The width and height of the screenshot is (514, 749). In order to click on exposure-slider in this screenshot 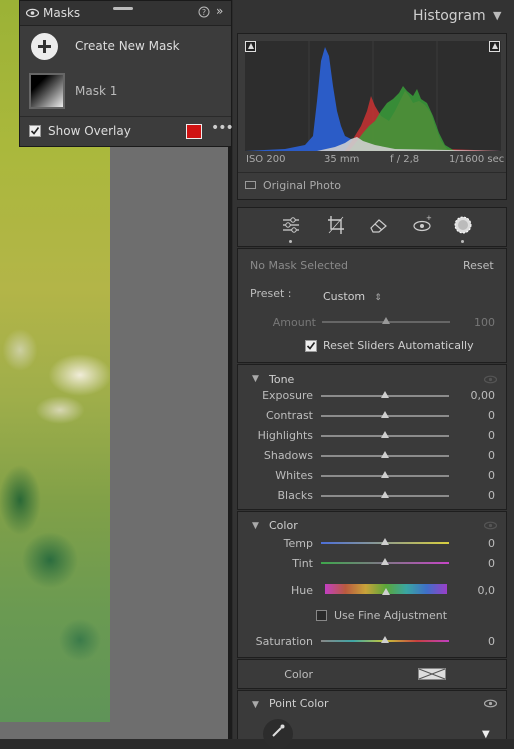, I will do `click(385, 394)`.